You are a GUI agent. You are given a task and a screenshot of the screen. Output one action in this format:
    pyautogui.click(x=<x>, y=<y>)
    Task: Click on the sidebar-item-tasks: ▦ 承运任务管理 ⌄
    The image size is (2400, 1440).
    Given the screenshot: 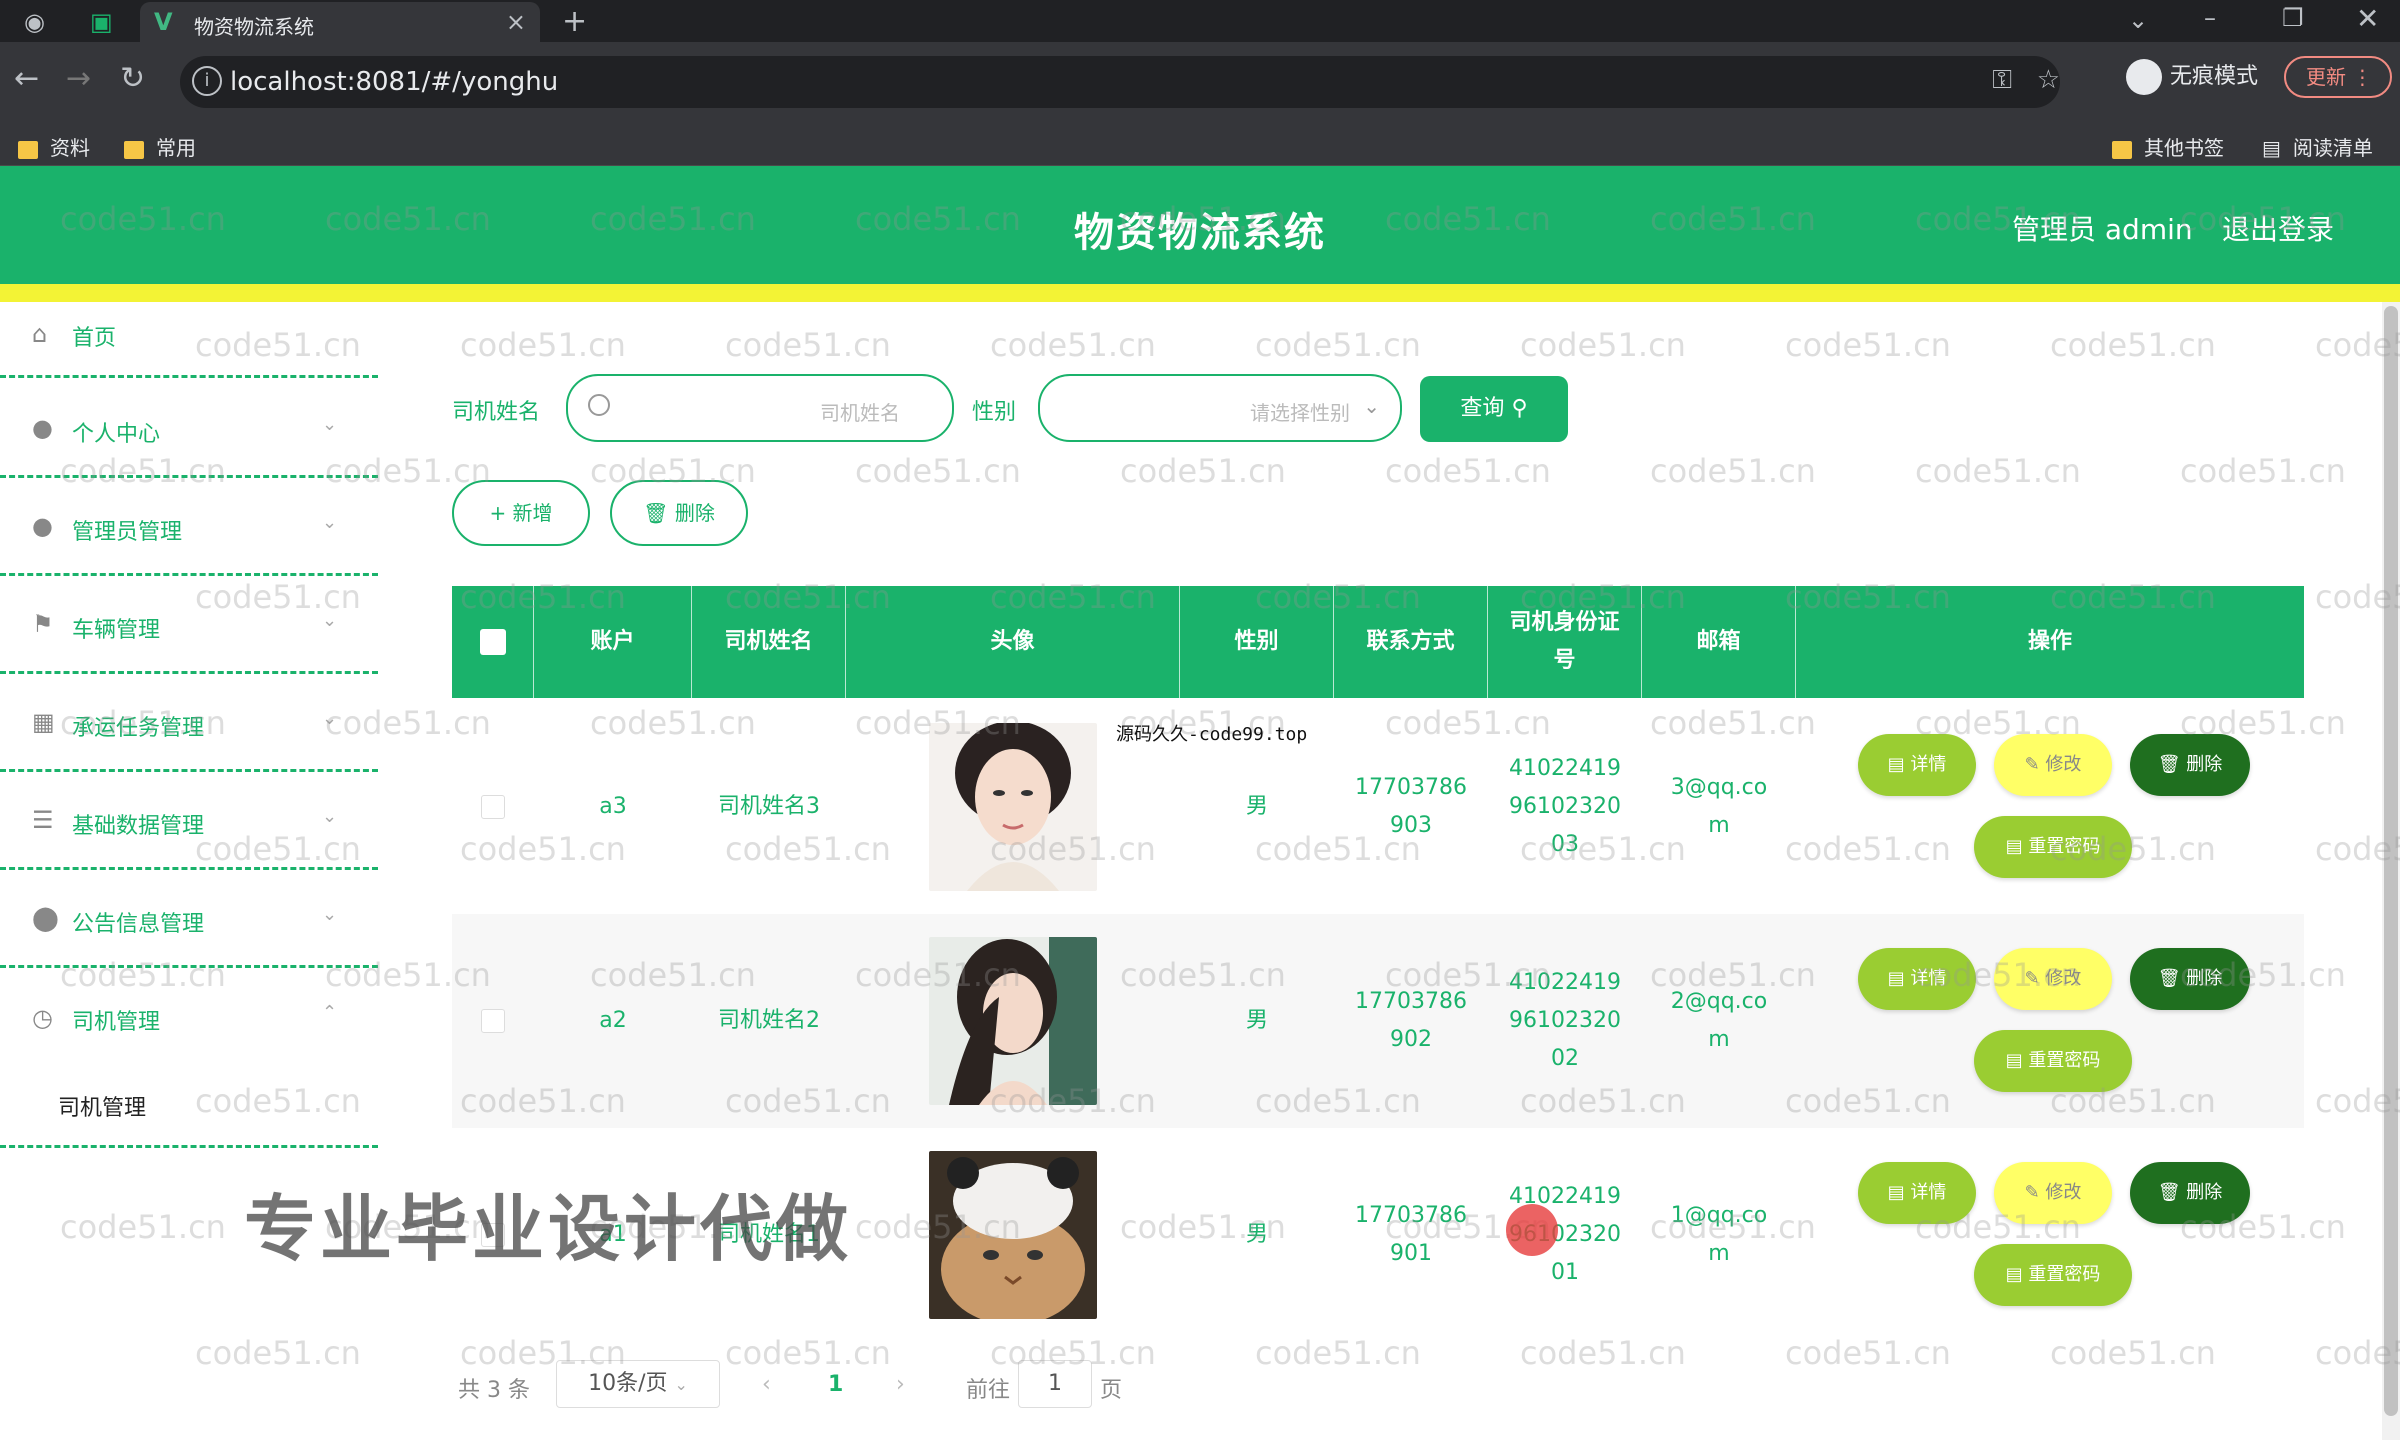 What is the action you would take?
    pyautogui.click(x=189, y=723)
    